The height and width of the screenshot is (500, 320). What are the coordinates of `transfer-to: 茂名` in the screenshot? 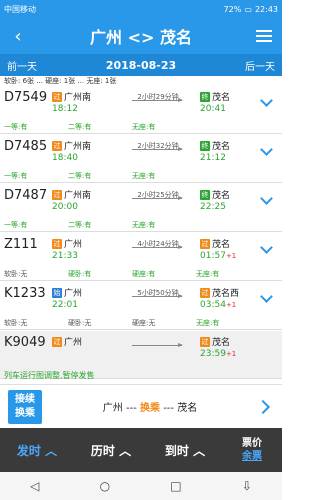 It's located at (187, 408).